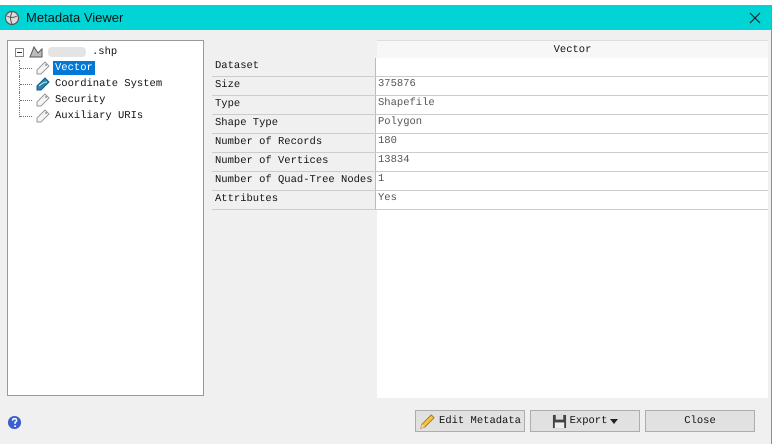 Image resolution: width=783 pixels, height=444 pixels. I want to click on layer-icon, so click(36, 52).